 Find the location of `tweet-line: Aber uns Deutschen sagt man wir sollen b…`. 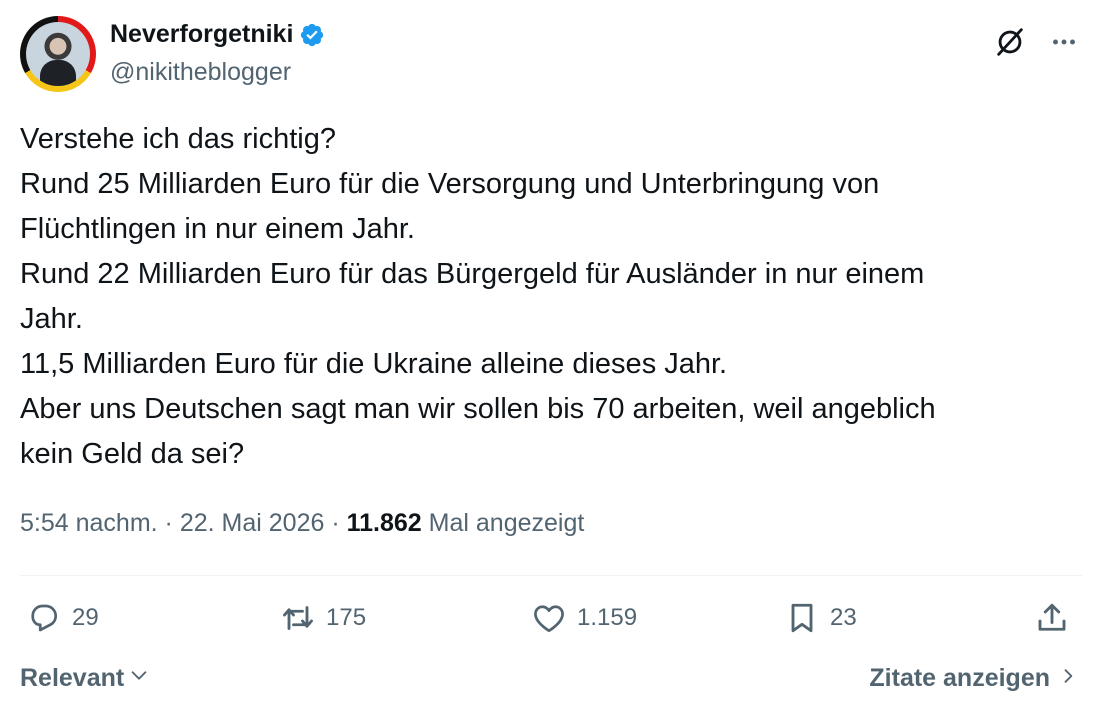

tweet-line: Aber uns Deutschen sagt man wir sollen b… is located at coordinates (478, 409).